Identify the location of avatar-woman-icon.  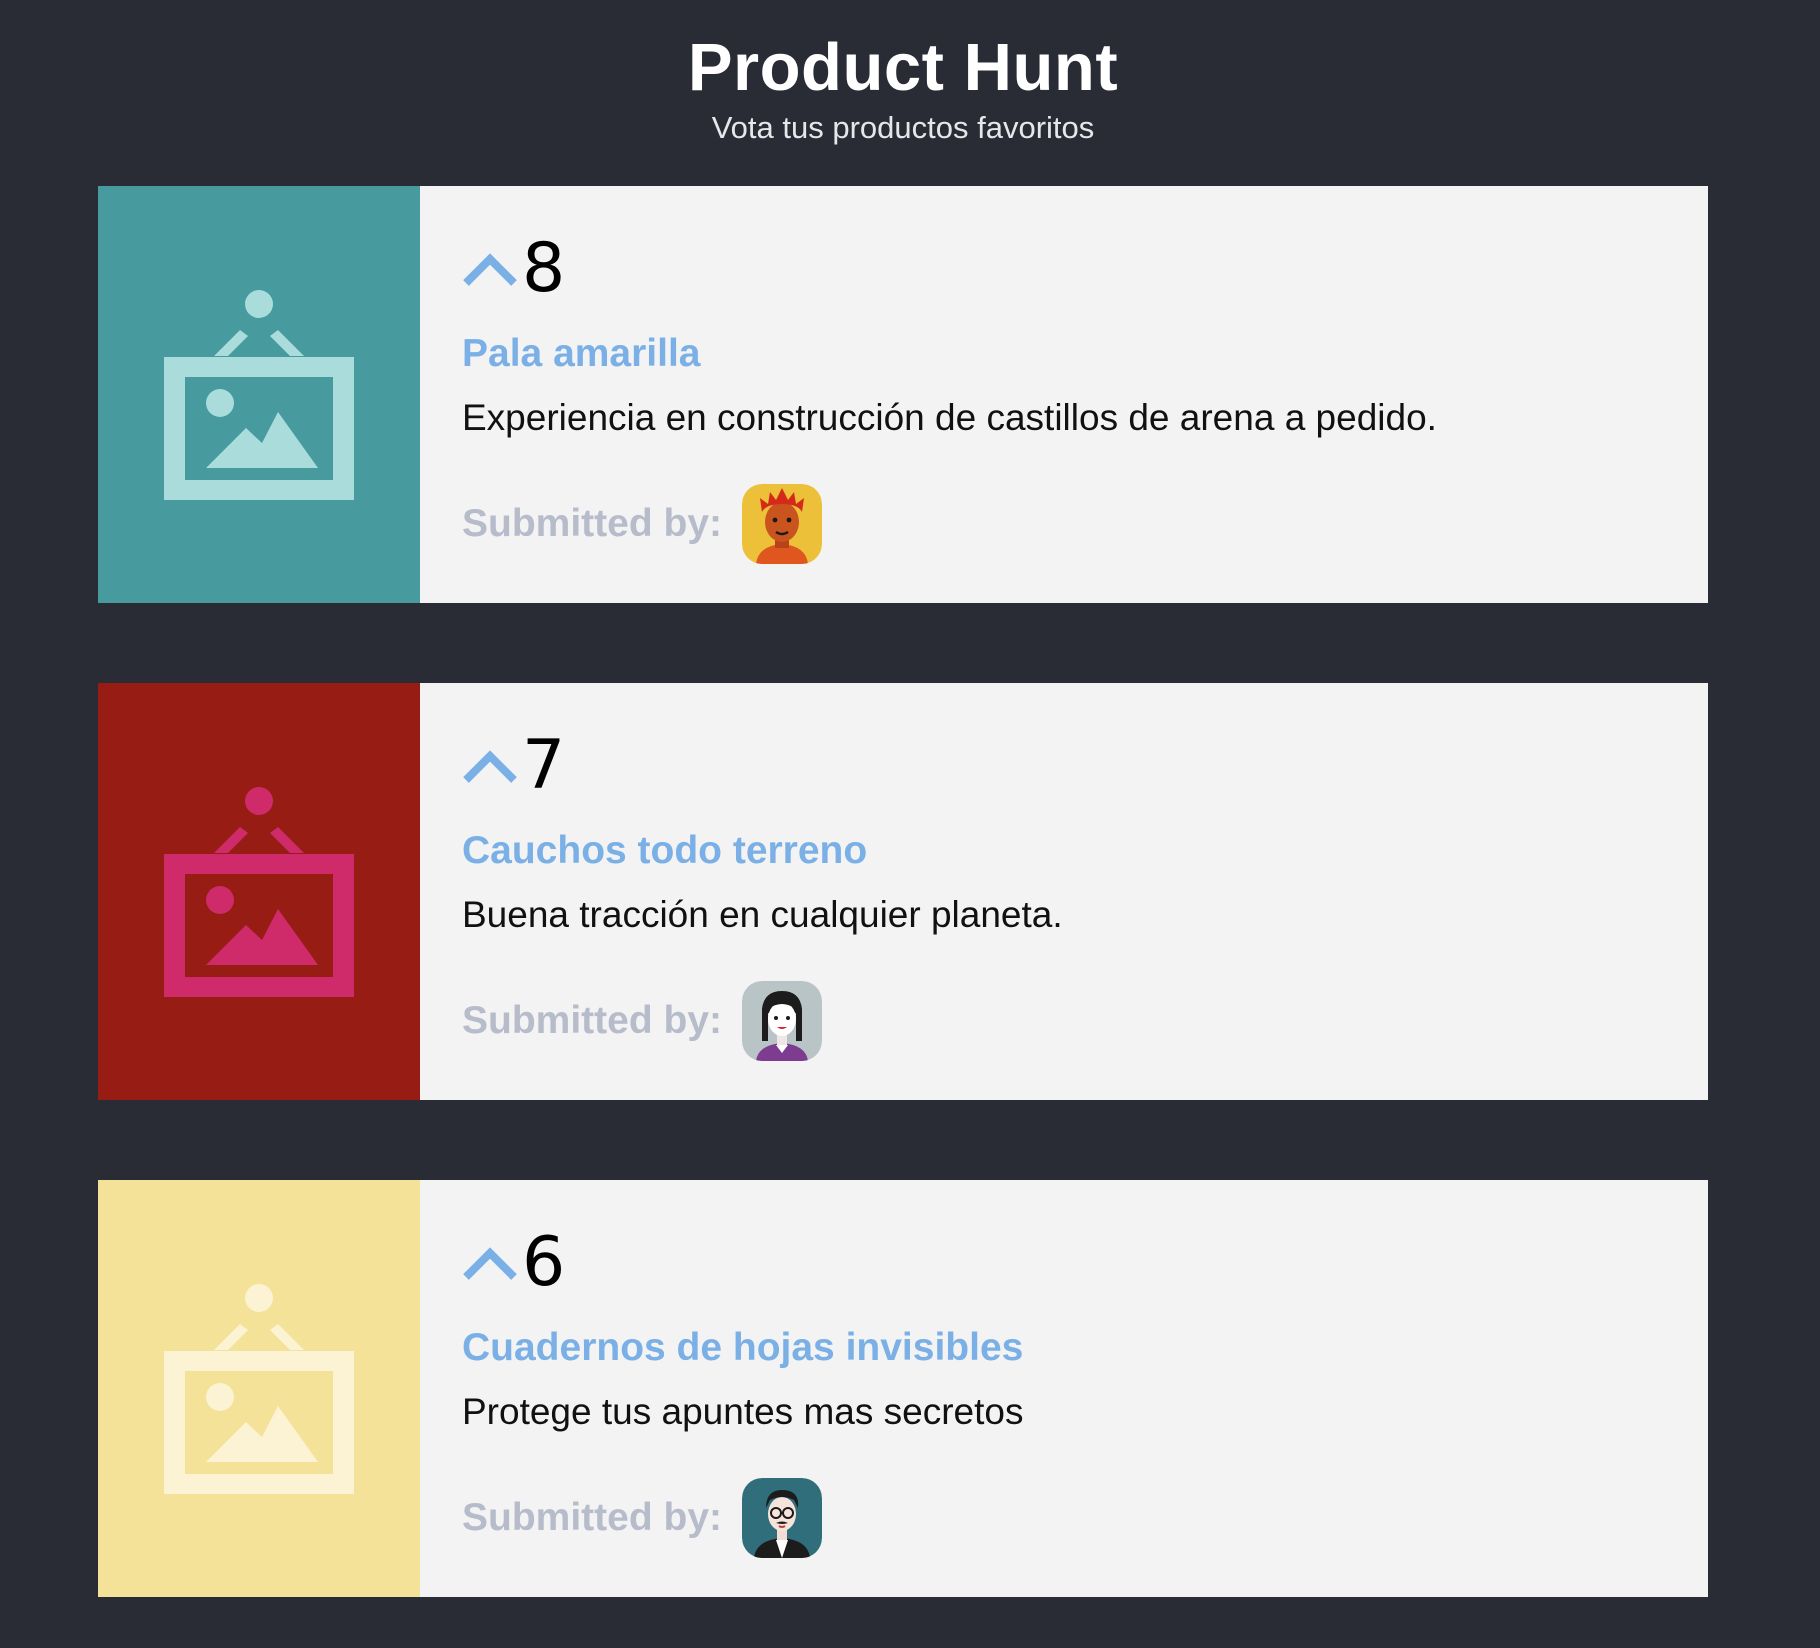
(782, 1021).